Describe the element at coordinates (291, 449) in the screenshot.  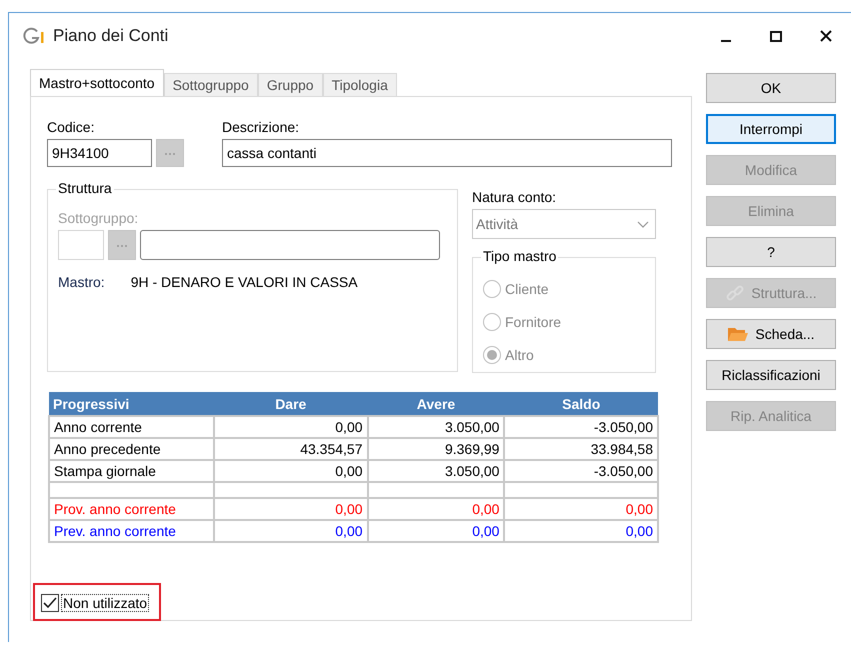
I see `table-cell: 43.354,57` at that location.